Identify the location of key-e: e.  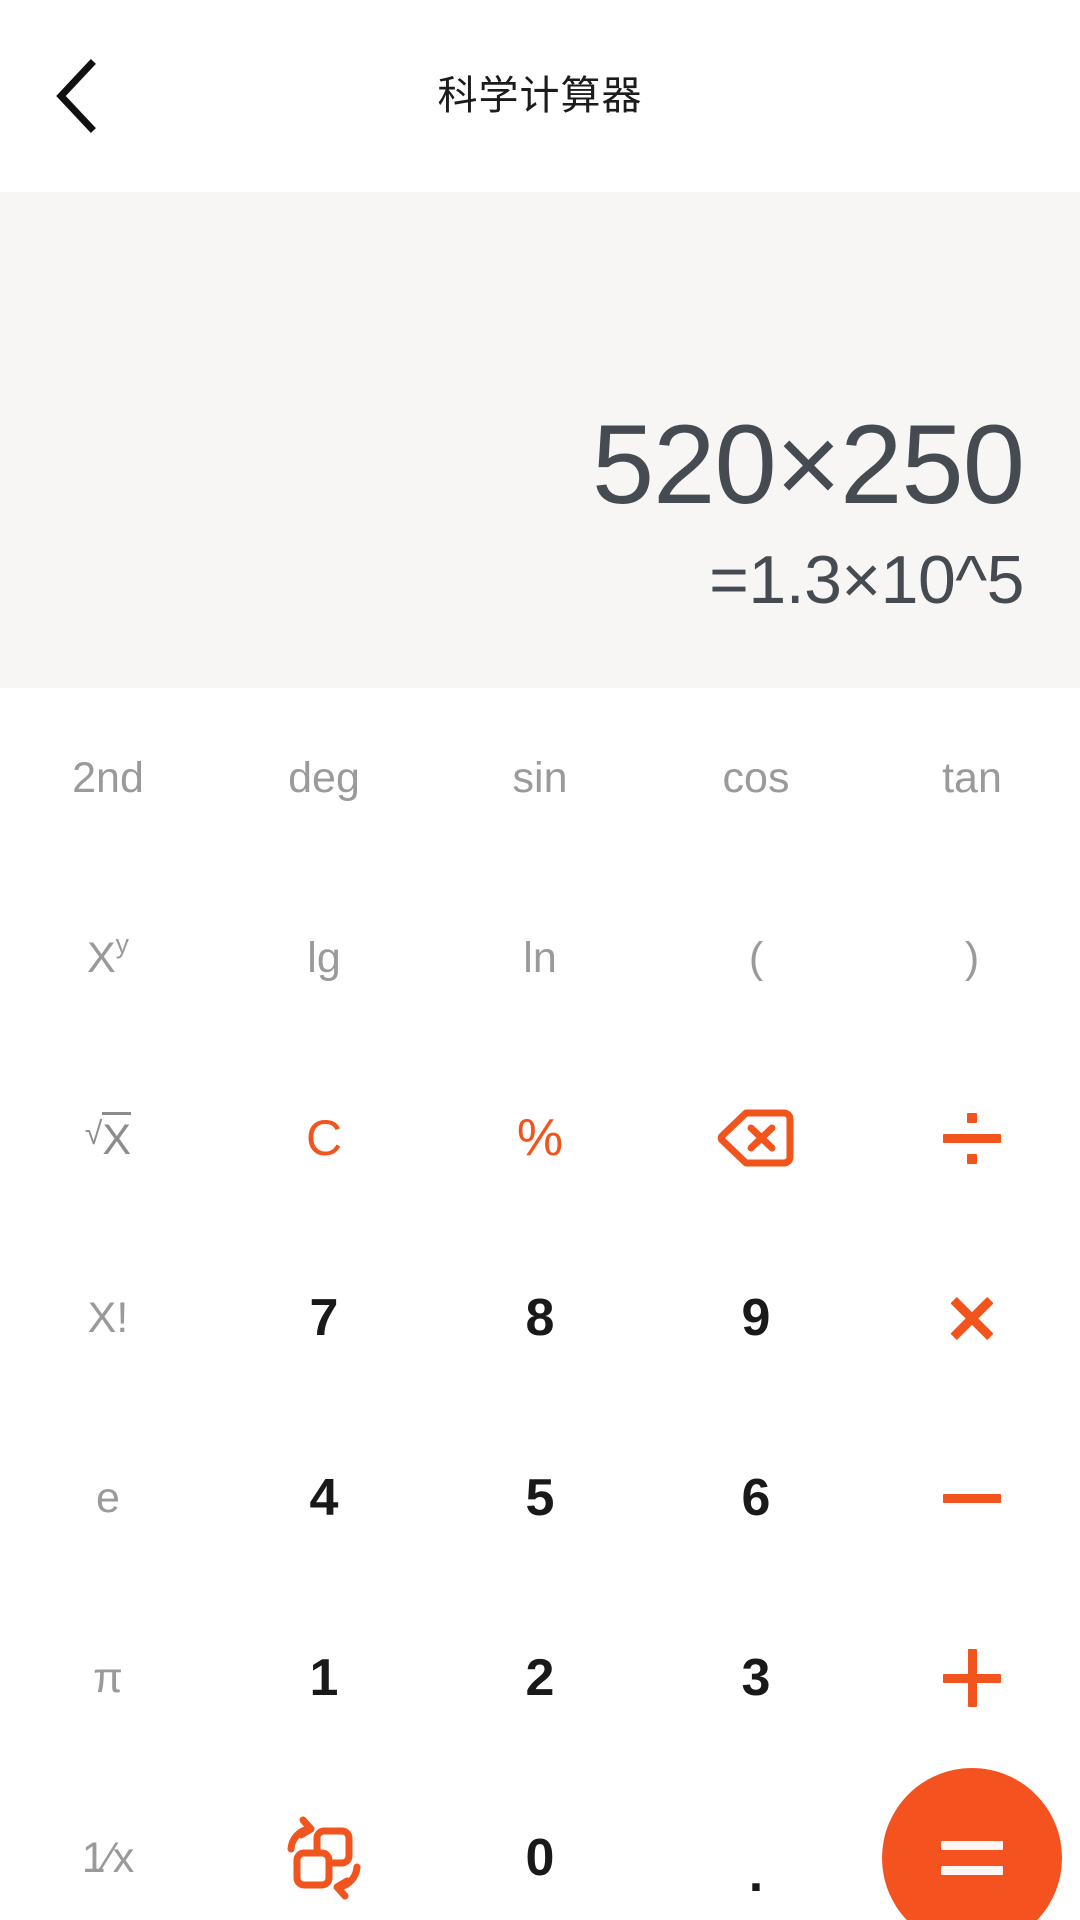
(108, 1498).